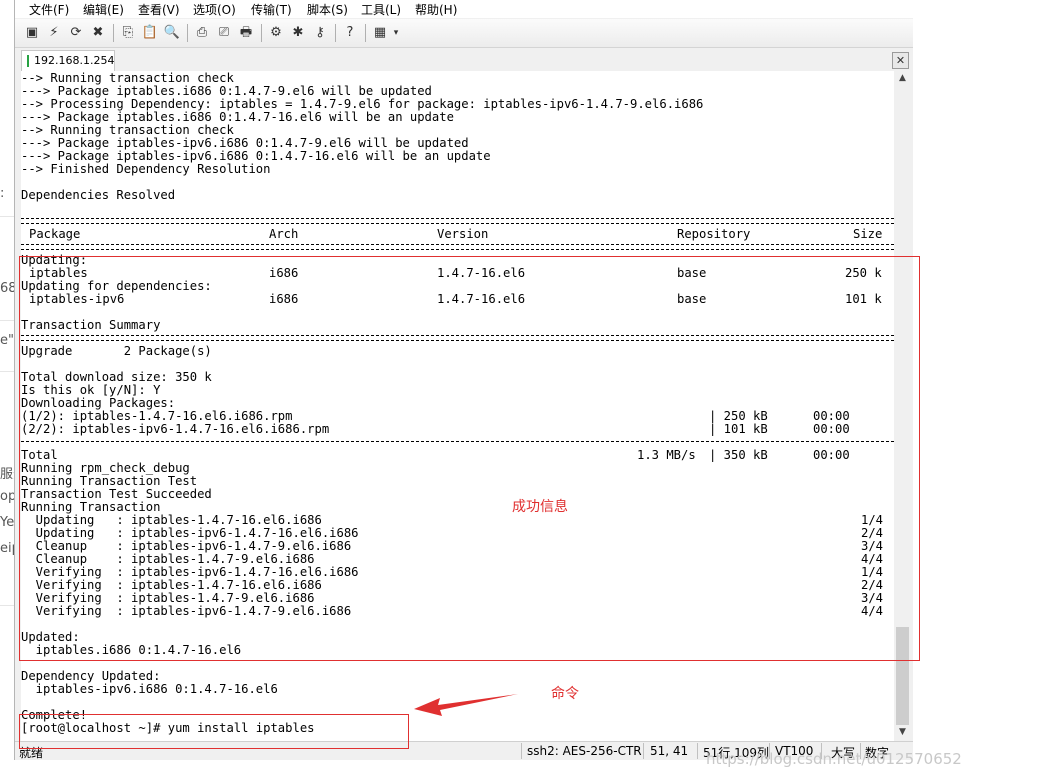  I want to click on menu-transfer: 传输(T), so click(271, 9).